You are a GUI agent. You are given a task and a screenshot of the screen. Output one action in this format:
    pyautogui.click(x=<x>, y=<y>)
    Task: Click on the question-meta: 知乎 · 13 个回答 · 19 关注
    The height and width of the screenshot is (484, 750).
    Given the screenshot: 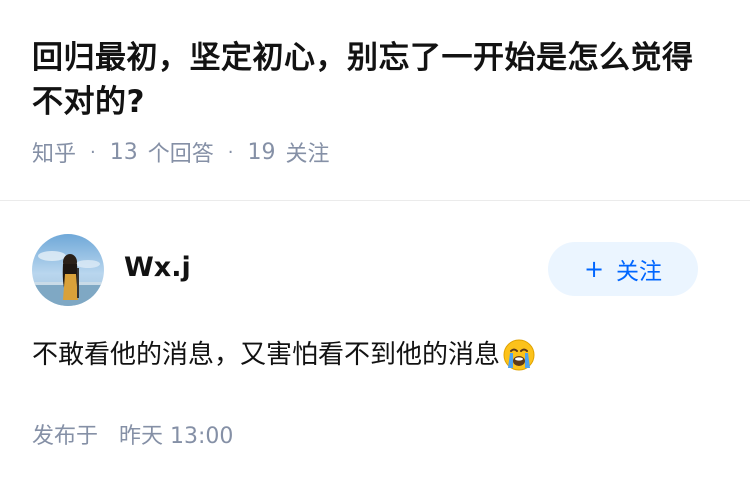 What is the action you would take?
    pyautogui.click(x=375, y=152)
    